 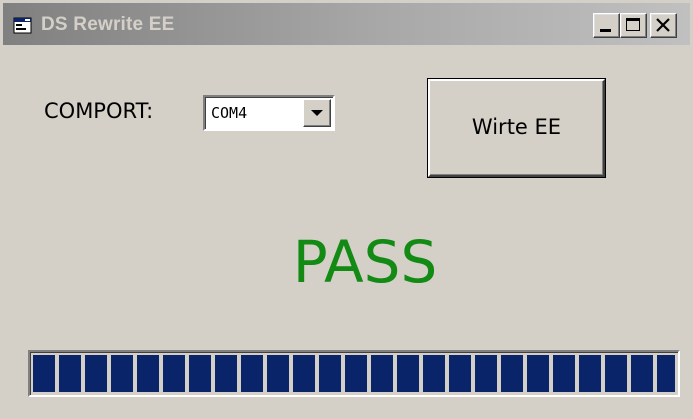 What do you see at coordinates (108, 24) in the screenshot?
I see `window-title: DS Rewrite EE` at bounding box center [108, 24].